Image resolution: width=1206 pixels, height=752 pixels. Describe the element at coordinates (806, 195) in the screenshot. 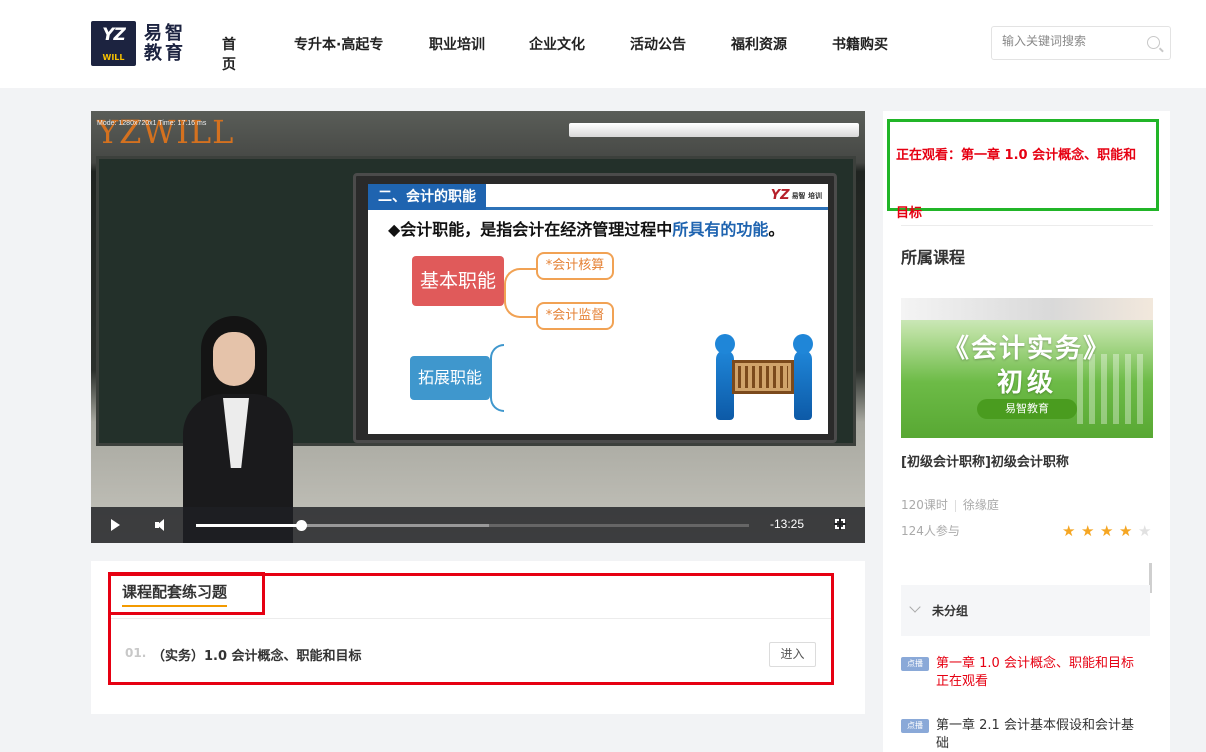

I see `slide-logo-sub: 易智 培训` at that location.